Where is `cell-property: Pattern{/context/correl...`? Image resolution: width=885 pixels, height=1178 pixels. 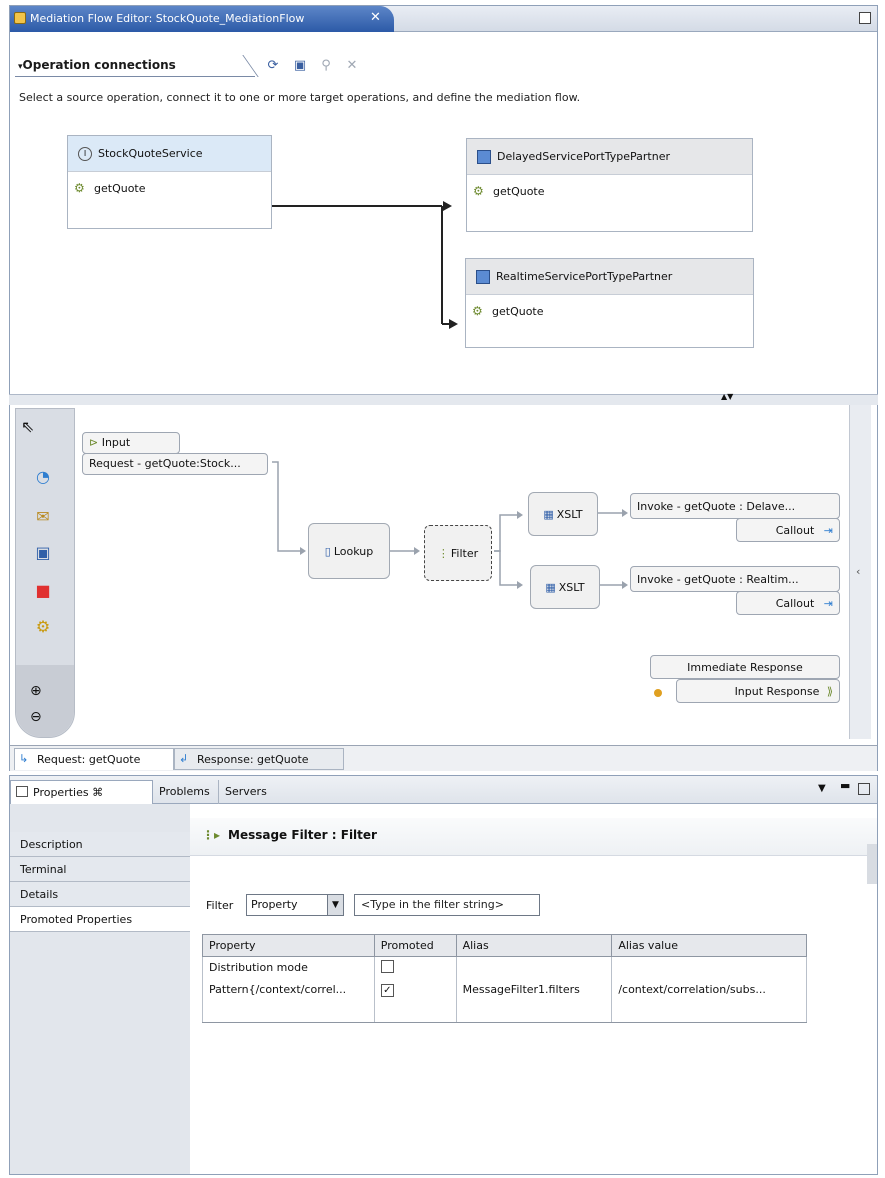 cell-property: Pattern{/context/correl... is located at coordinates (288, 989).